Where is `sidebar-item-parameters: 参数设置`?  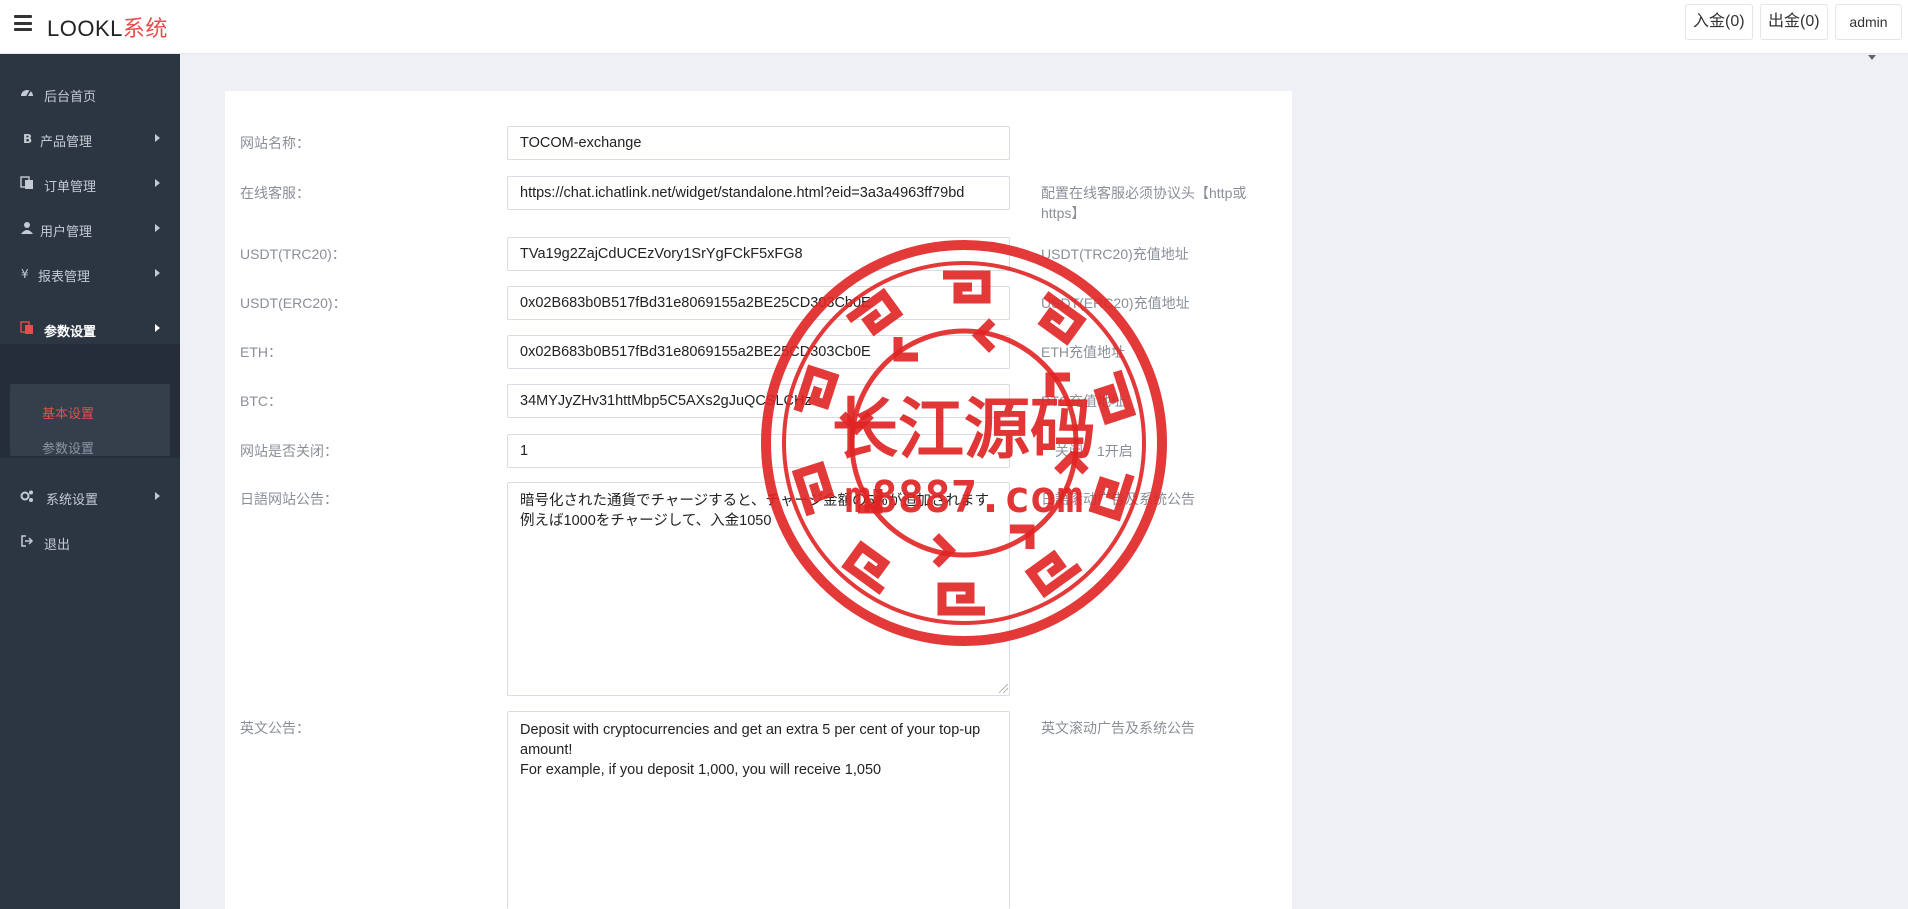 sidebar-item-parameters: 参数设置 is located at coordinates (90, 329).